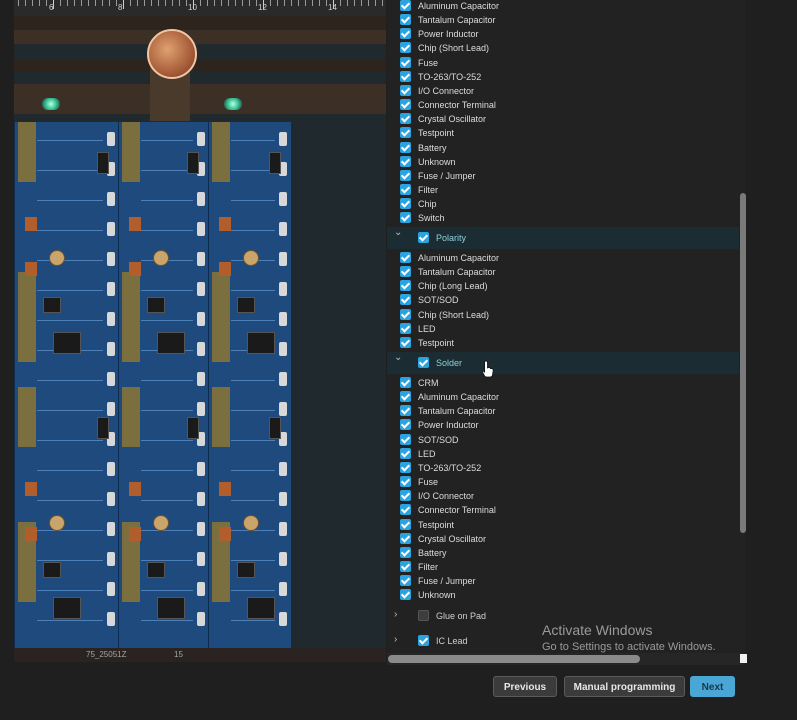 This screenshot has height=720, width=797. Describe the element at coordinates (743, 363) in the screenshot. I see `vertical-scrollbar` at that location.